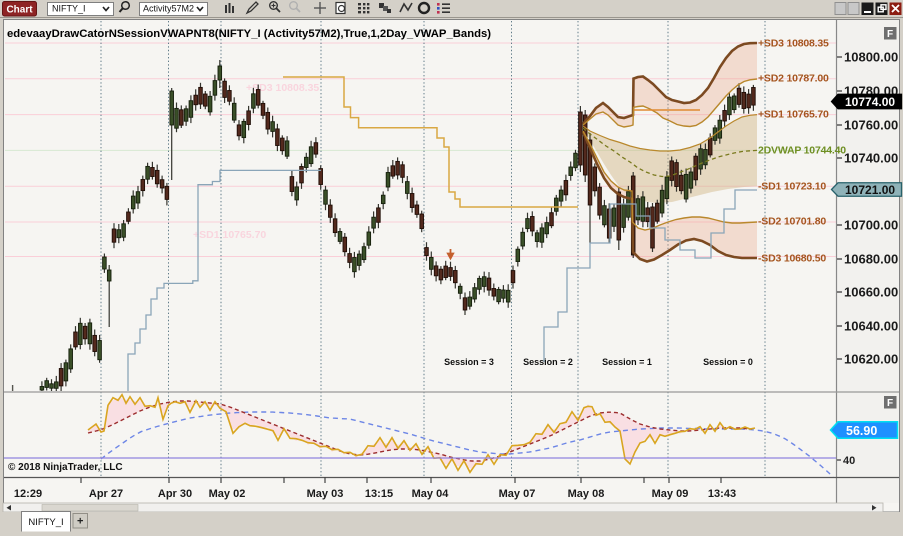 Image resolution: width=903 pixels, height=536 pixels. I want to click on svg-text: +SD3 10808.35, so click(793, 44).